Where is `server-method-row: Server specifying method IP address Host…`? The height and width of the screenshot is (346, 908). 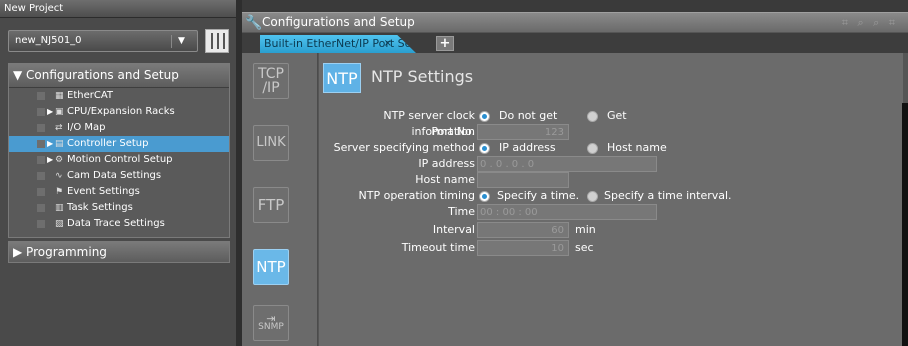
server-method-row: Server specifying method IP address Host… is located at coordinates (611, 148).